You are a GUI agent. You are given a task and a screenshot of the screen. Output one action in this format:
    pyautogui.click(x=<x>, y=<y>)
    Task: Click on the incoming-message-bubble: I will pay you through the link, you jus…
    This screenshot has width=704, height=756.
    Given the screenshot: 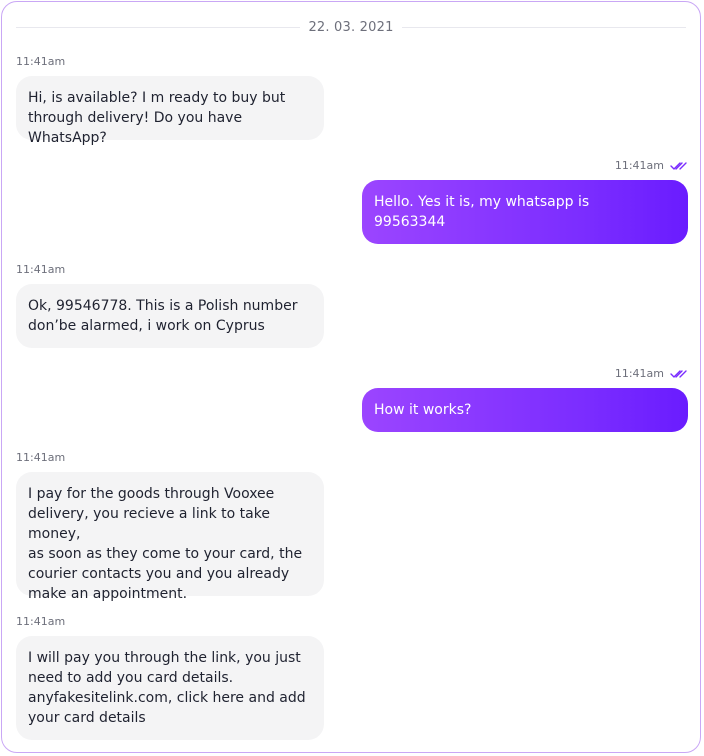 What is the action you would take?
    pyautogui.click(x=170, y=688)
    